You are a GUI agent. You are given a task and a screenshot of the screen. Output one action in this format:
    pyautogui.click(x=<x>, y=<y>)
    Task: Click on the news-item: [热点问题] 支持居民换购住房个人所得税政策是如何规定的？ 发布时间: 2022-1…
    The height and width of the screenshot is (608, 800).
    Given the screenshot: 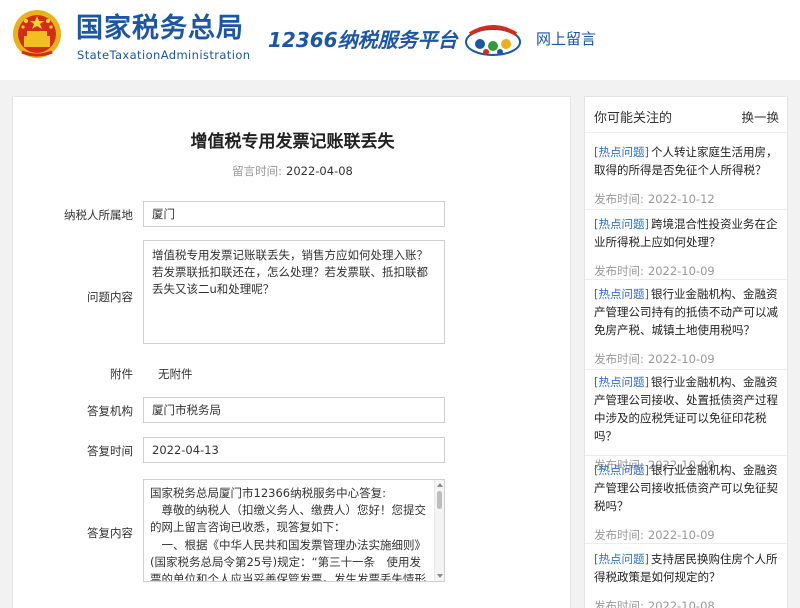 What is the action you would take?
    pyautogui.click(x=687, y=579)
    